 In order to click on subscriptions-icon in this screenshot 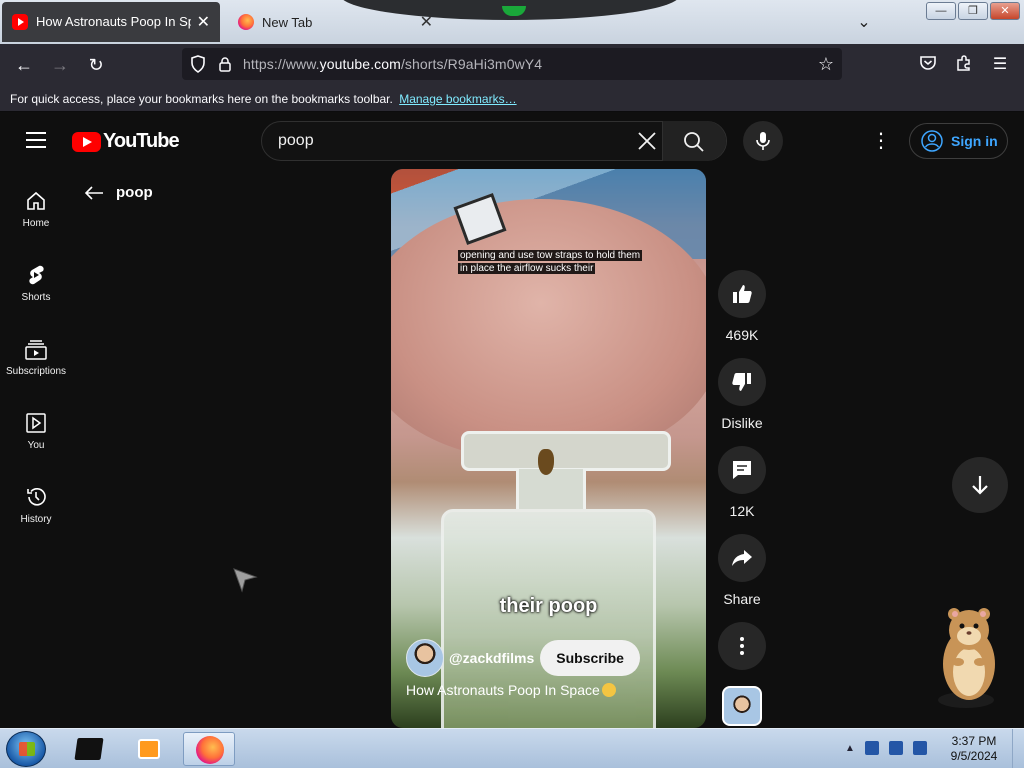, I will do `click(36, 350)`.